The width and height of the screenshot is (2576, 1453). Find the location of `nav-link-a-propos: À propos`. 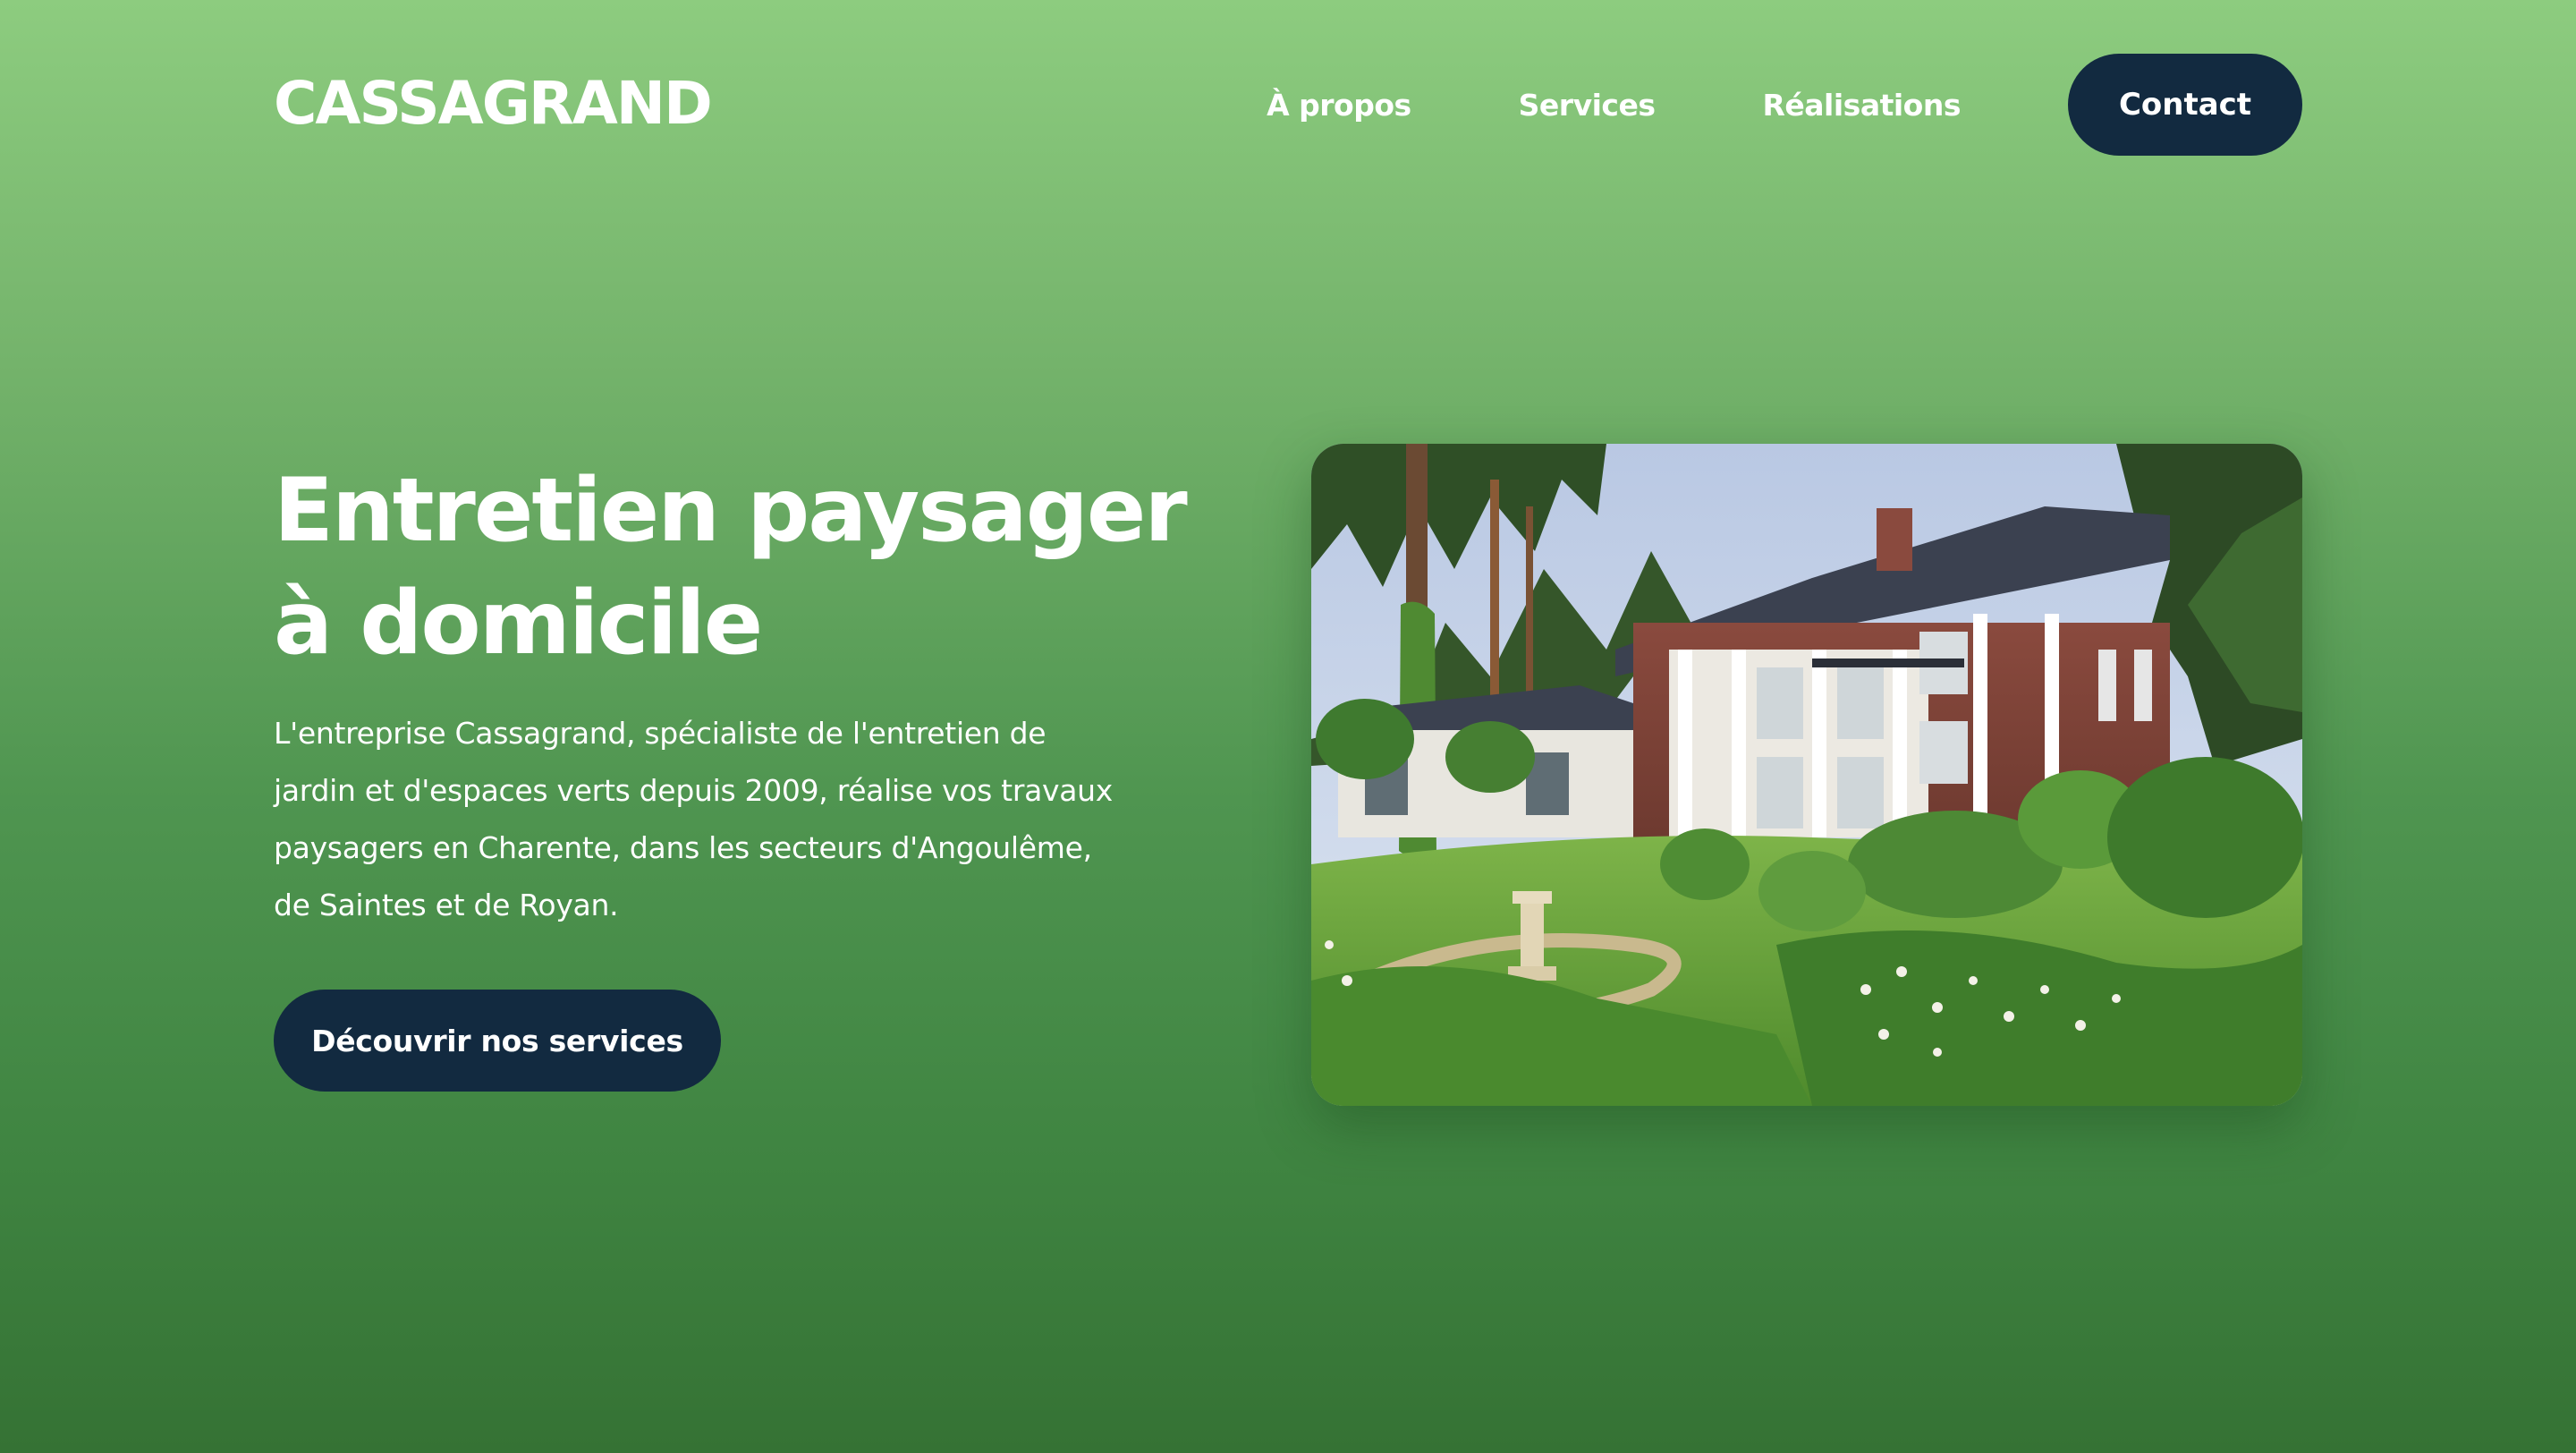

nav-link-a-propos: À propos is located at coordinates (1339, 105).